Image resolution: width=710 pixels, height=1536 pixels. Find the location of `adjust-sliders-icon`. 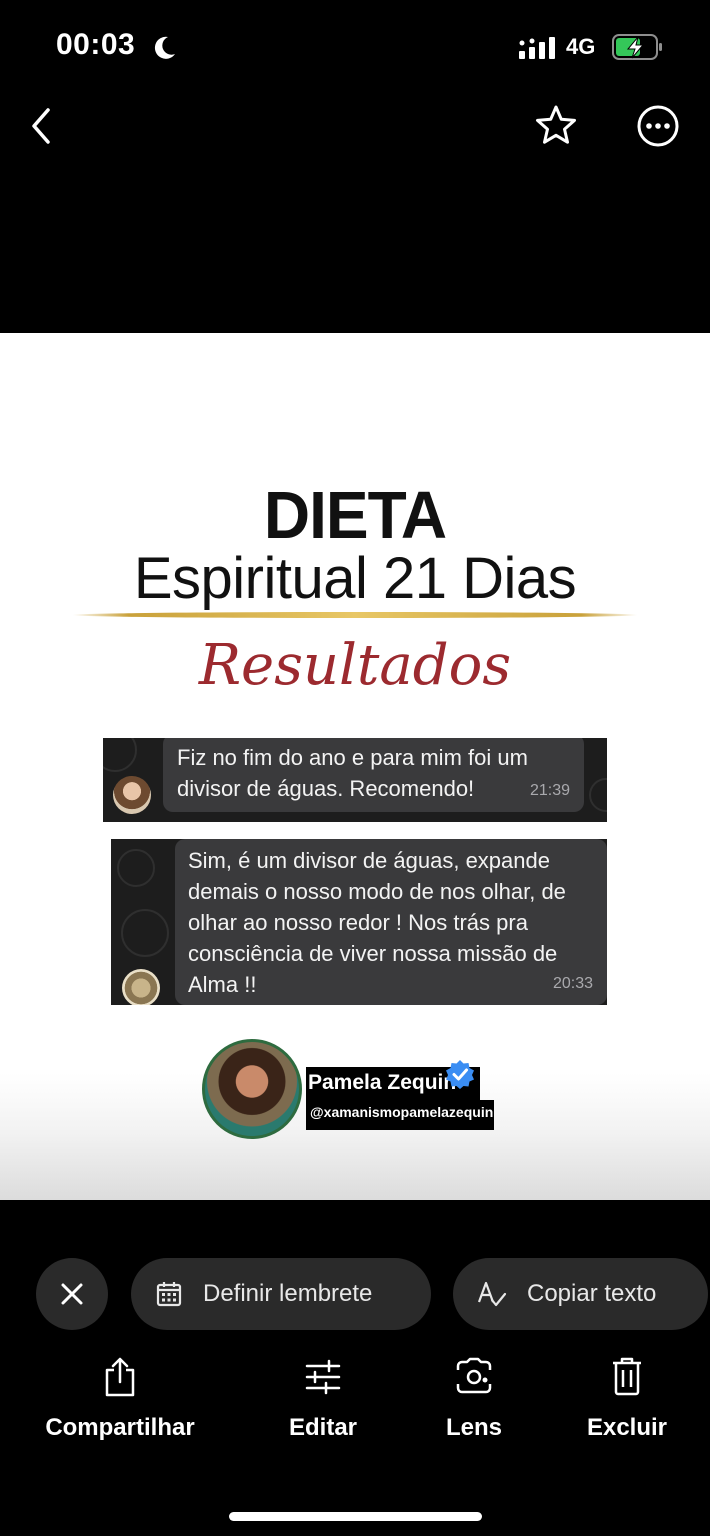

adjust-sliders-icon is located at coordinates (323, 1377).